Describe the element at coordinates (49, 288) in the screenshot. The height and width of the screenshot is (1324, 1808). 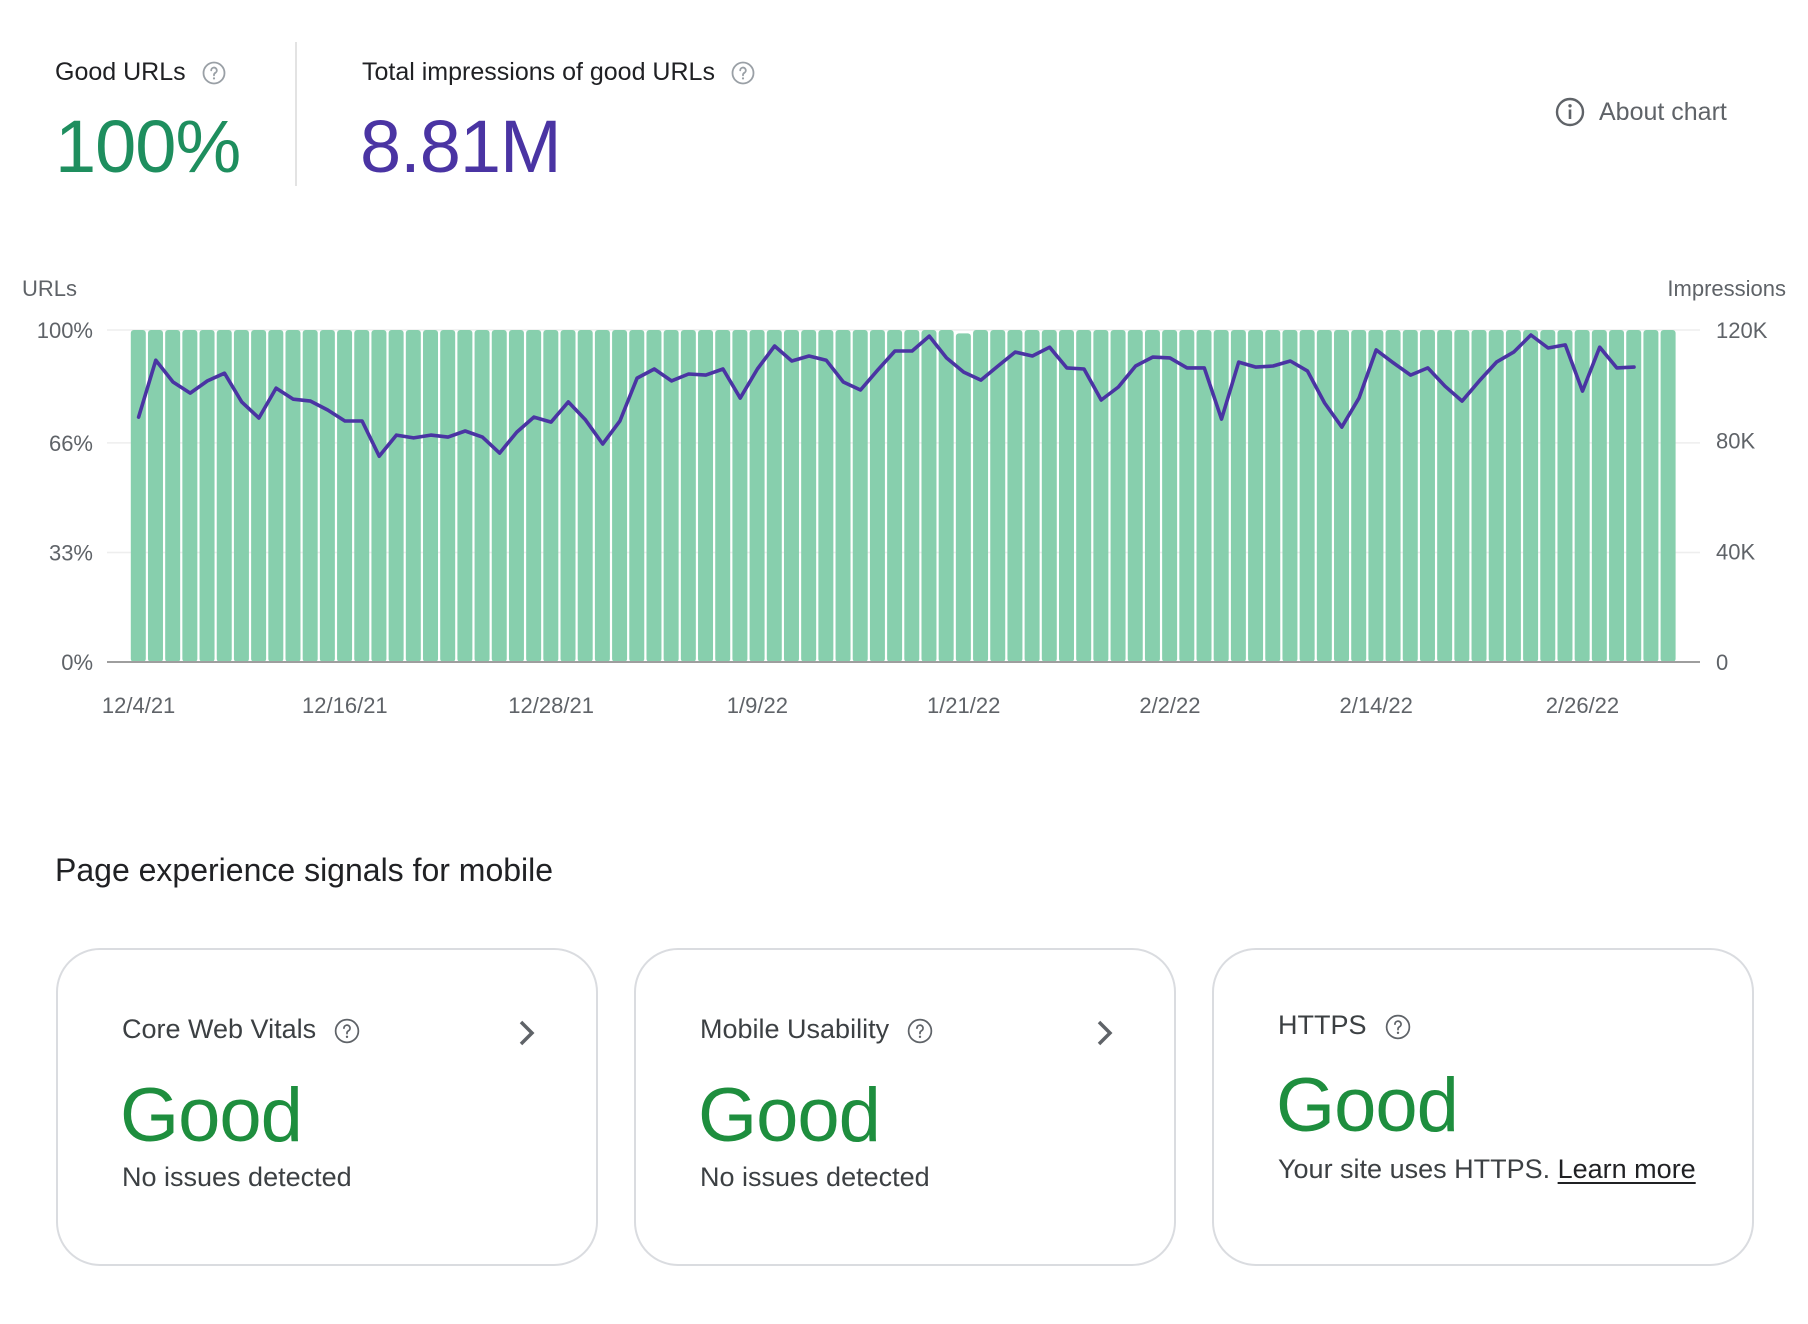
I see `left-axis-title: URLs` at that location.